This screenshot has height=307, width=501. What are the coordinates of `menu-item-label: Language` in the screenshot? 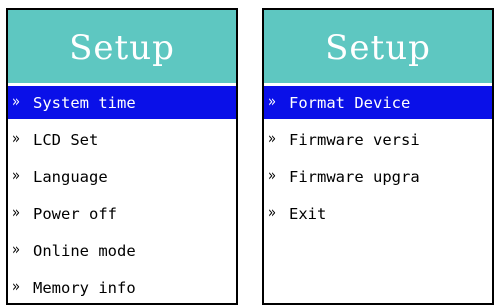 It's located at (70, 176).